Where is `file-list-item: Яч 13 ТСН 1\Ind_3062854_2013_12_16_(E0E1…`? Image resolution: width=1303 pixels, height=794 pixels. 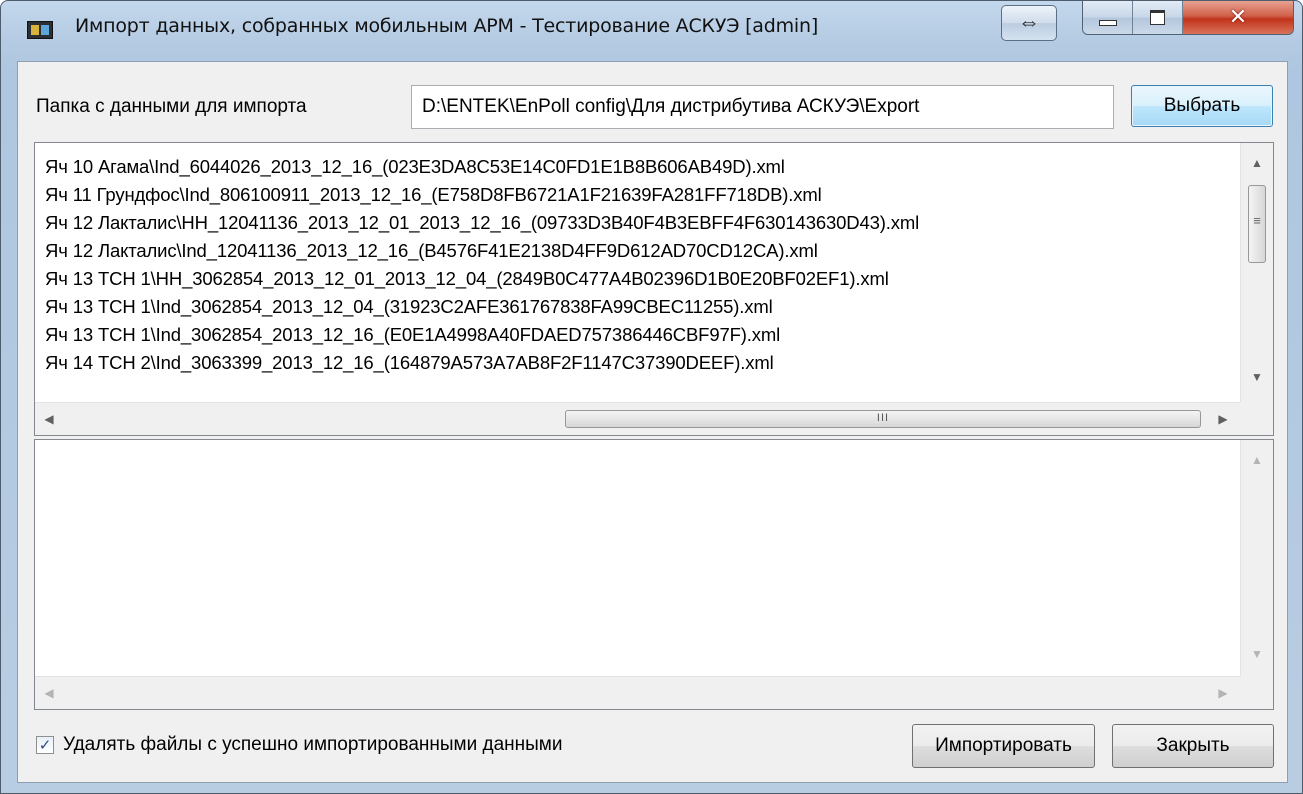
file-list-item: Яч 13 ТСН 1\Ind_3062854_2013_12_16_(E0E1… is located at coordinates (482, 335).